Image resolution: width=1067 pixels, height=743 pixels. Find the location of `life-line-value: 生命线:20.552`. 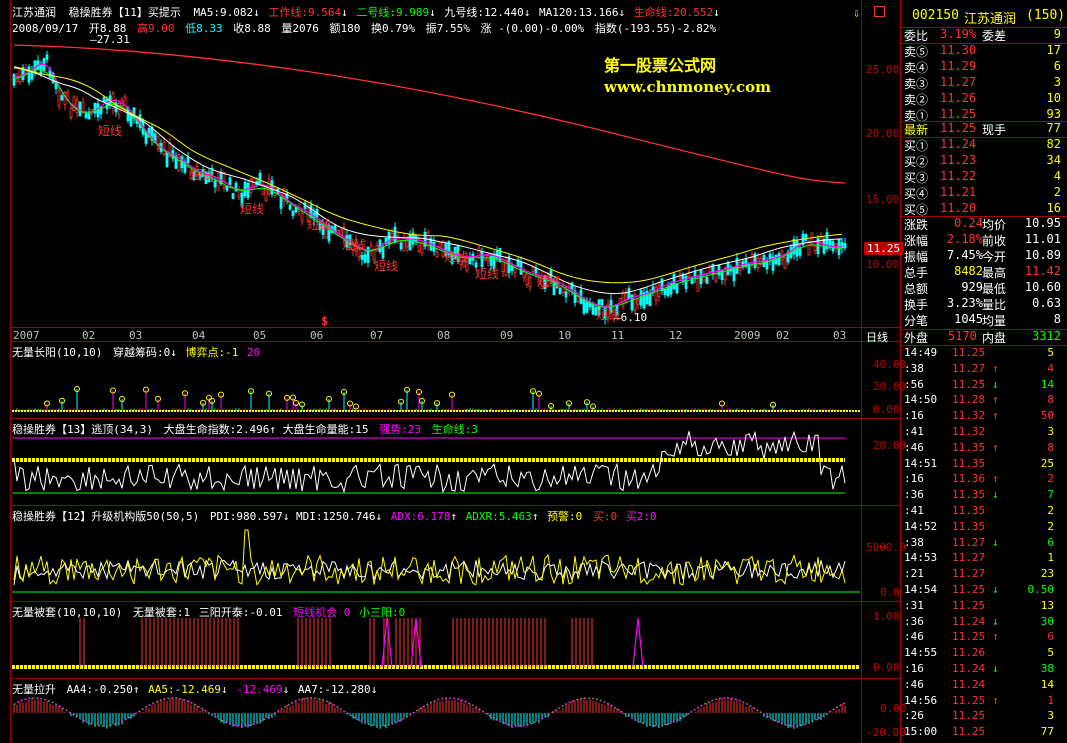

life-line-value: 生命线:20.552 is located at coordinates (673, 12).